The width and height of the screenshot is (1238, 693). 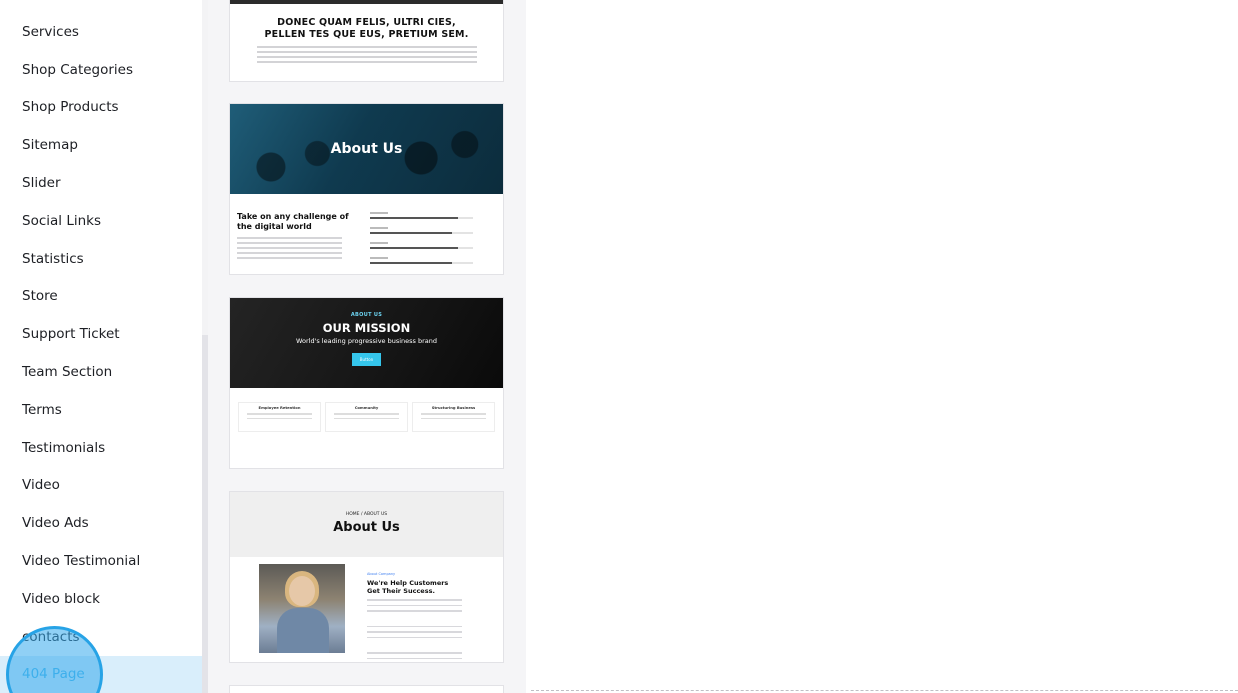 What do you see at coordinates (366, 417) in the screenshot?
I see `feature-box: Community` at bounding box center [366, 417].